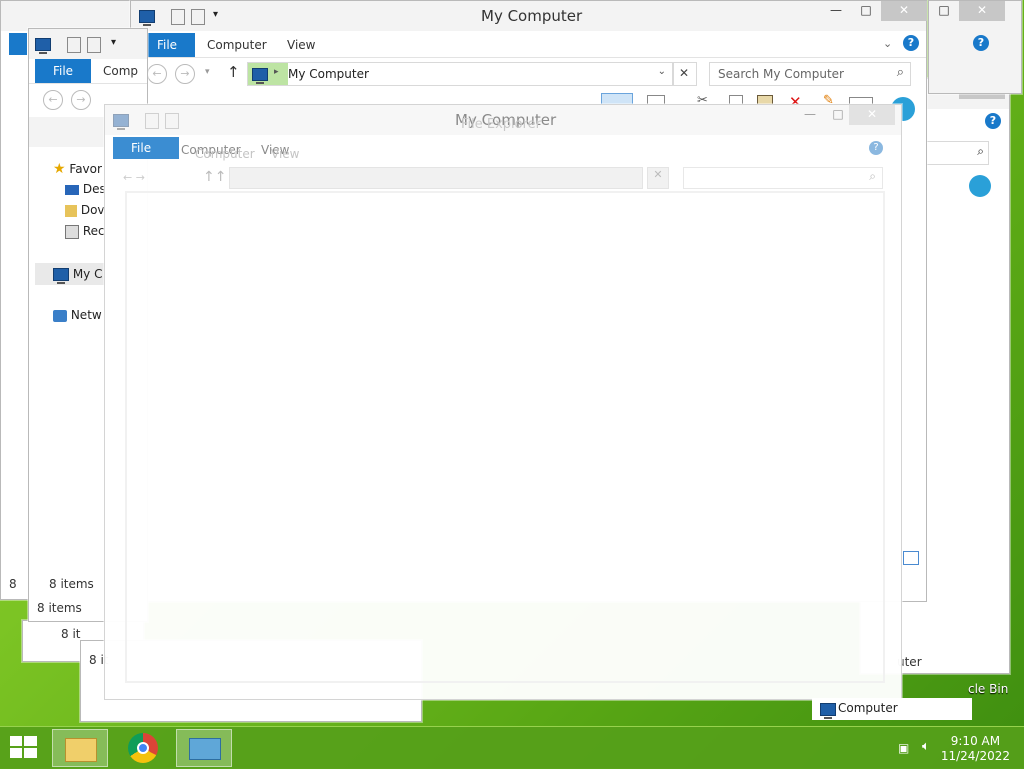 This screenshot has width=1024, height=769. Describe the element at coordinates (328, 74) in the screenshot. I see `breadcrumb-item: My Computer` at that location.